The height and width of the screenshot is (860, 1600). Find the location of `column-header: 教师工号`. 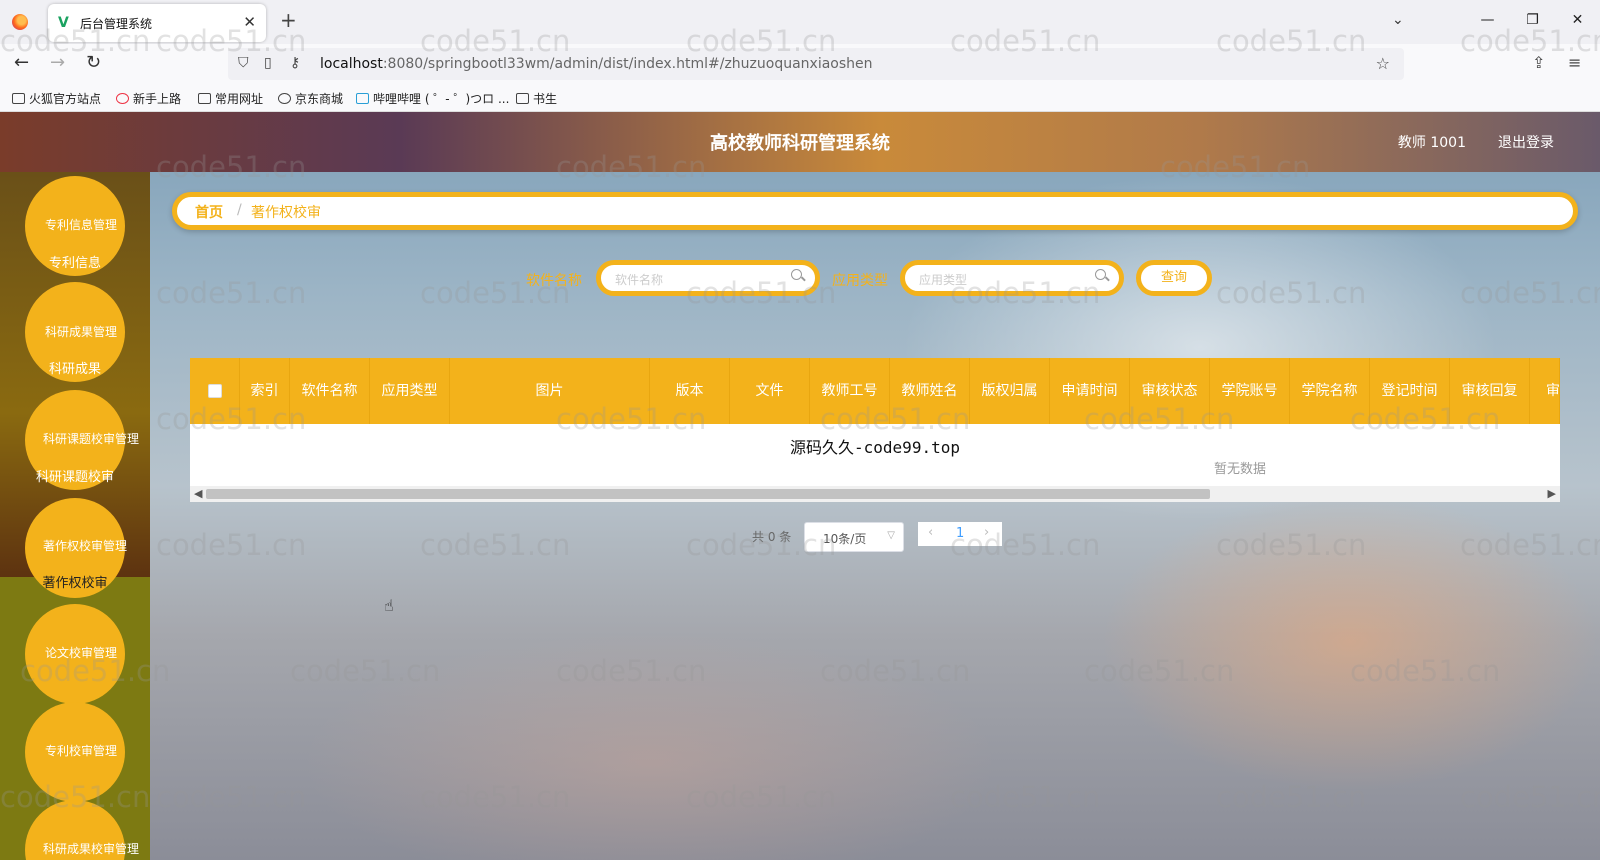

column-header: 教师工号 is located at coordinates (850, 391).